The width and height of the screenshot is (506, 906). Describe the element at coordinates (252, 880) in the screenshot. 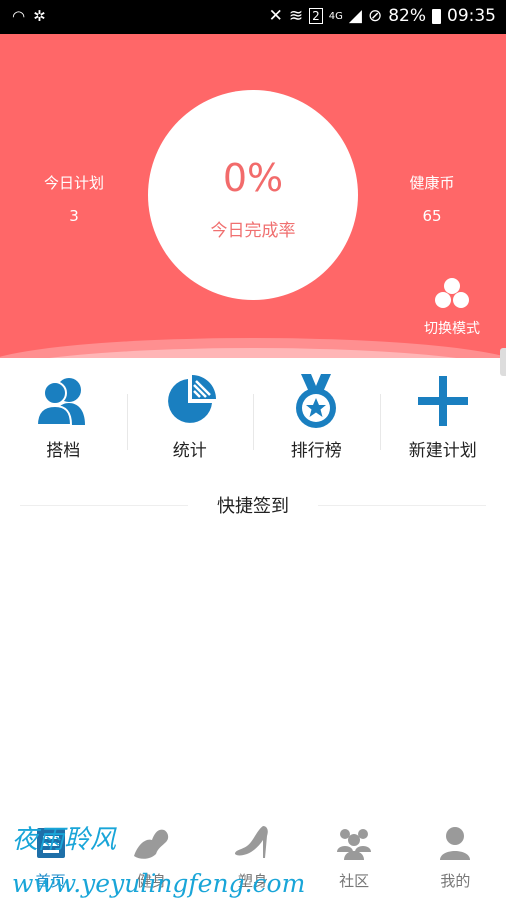

I see `nav-label-shaping: 塑身` at that location.